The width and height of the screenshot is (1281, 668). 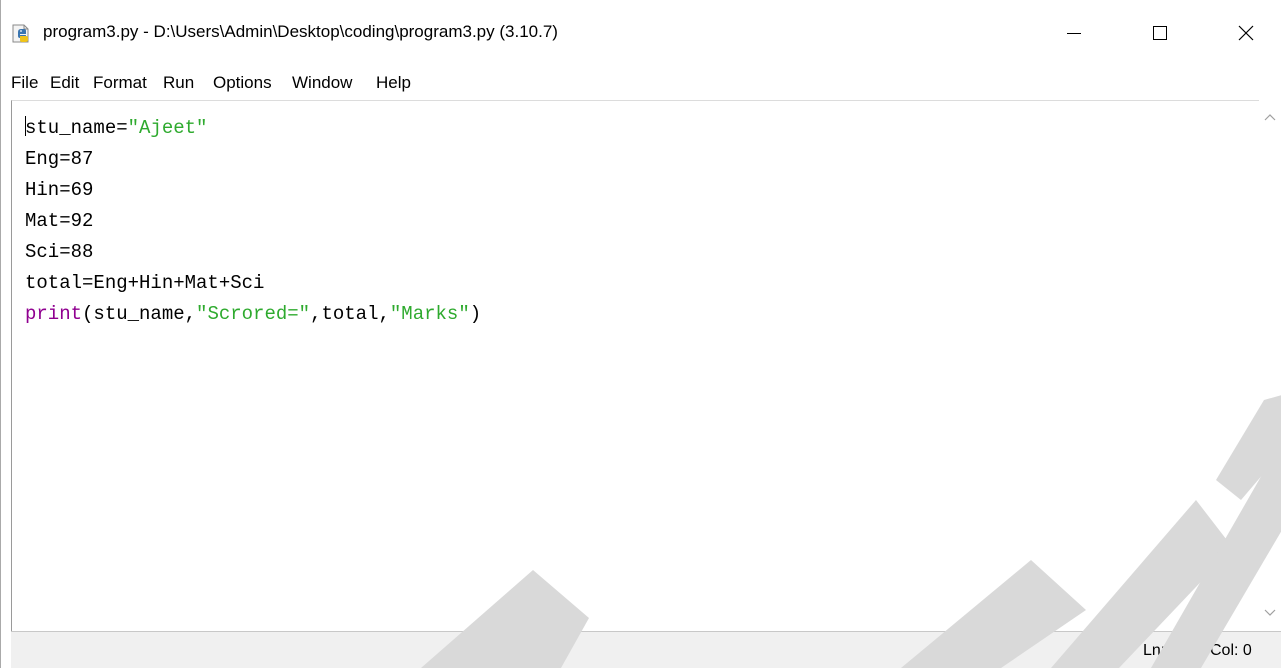 What do you see at coordinates (22, 34) in the screenshot?
I see `python-file-icon` at bounding box center [22, 34].